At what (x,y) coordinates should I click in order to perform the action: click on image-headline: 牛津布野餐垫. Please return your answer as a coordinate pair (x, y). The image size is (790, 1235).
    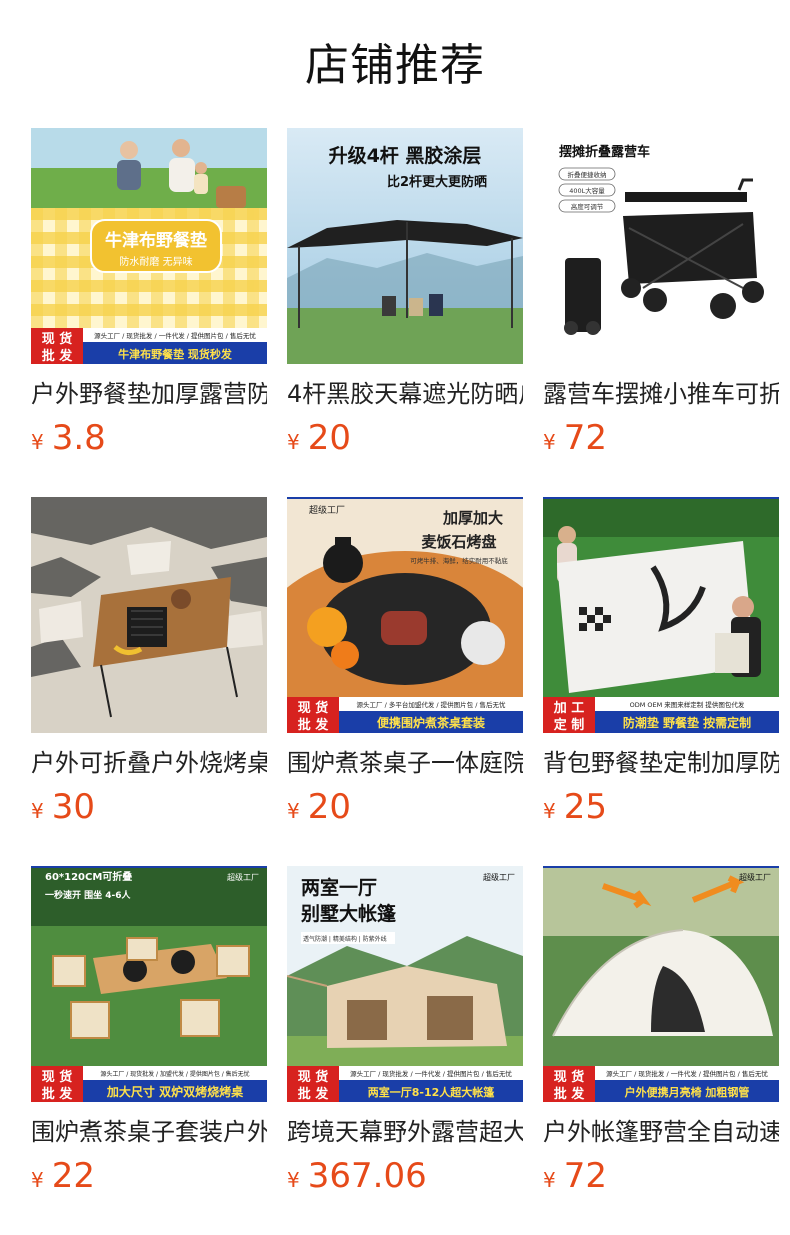
    Looking at the image, I should click on (156, 240).